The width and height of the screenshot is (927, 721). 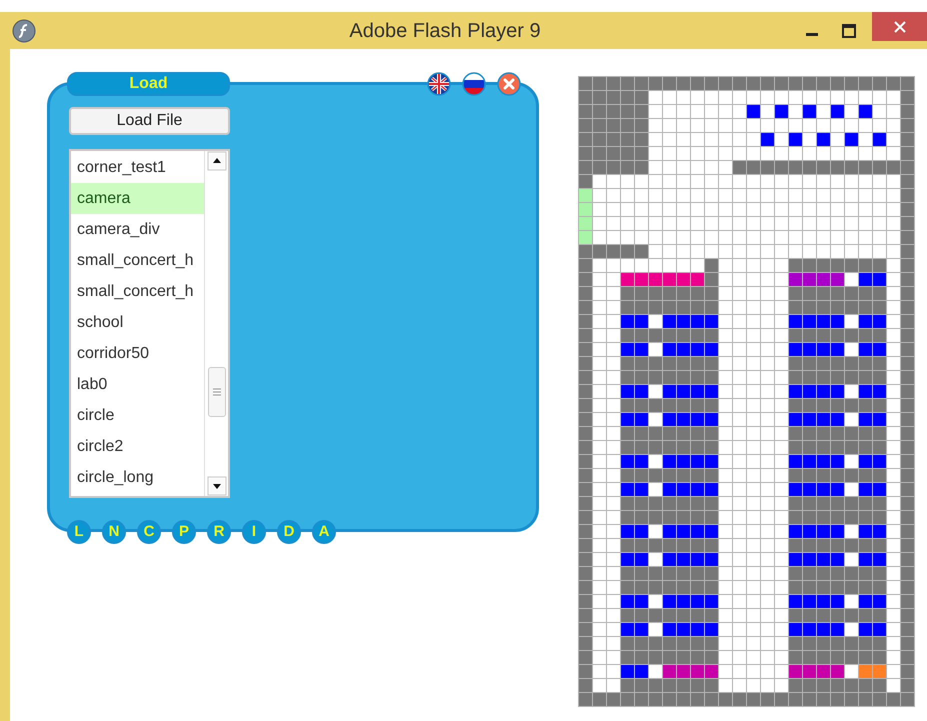 What do you see at coordinates (216, 323) in the screenshot?
I see `scrollbar` at bounding box center [216, 323].